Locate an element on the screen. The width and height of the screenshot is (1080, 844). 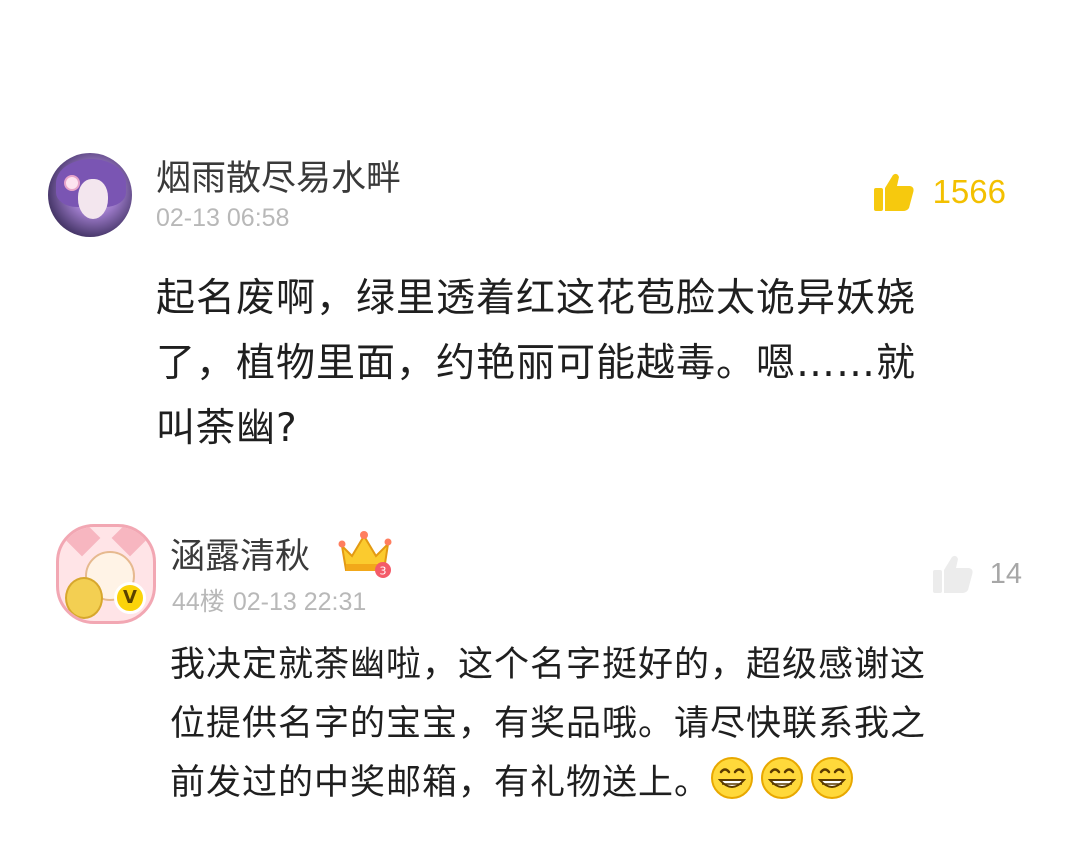
like-count: 14 is located at coordinates (1005, 573).